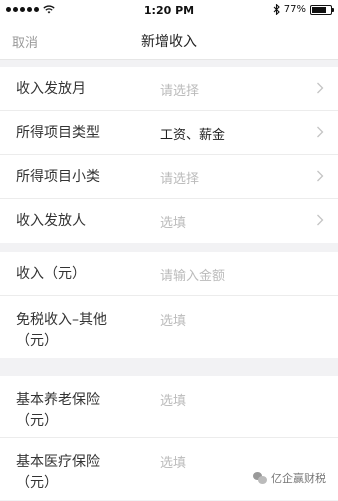  What do you see at coordinates (58, 410) in the screenshot?
I see `pension-insurance-label: 基本养老保险（元）` at bounding box center [58, 410].